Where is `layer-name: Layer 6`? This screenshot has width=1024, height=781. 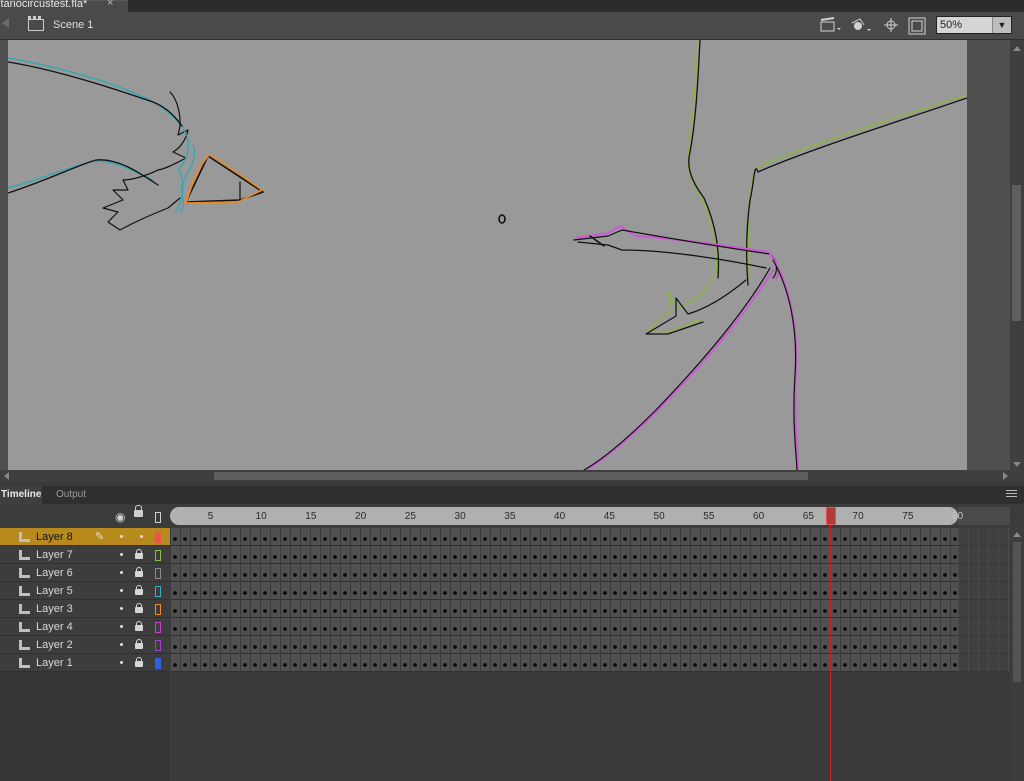
layer-name: Layer 6 is located at coordinates (54, 573).